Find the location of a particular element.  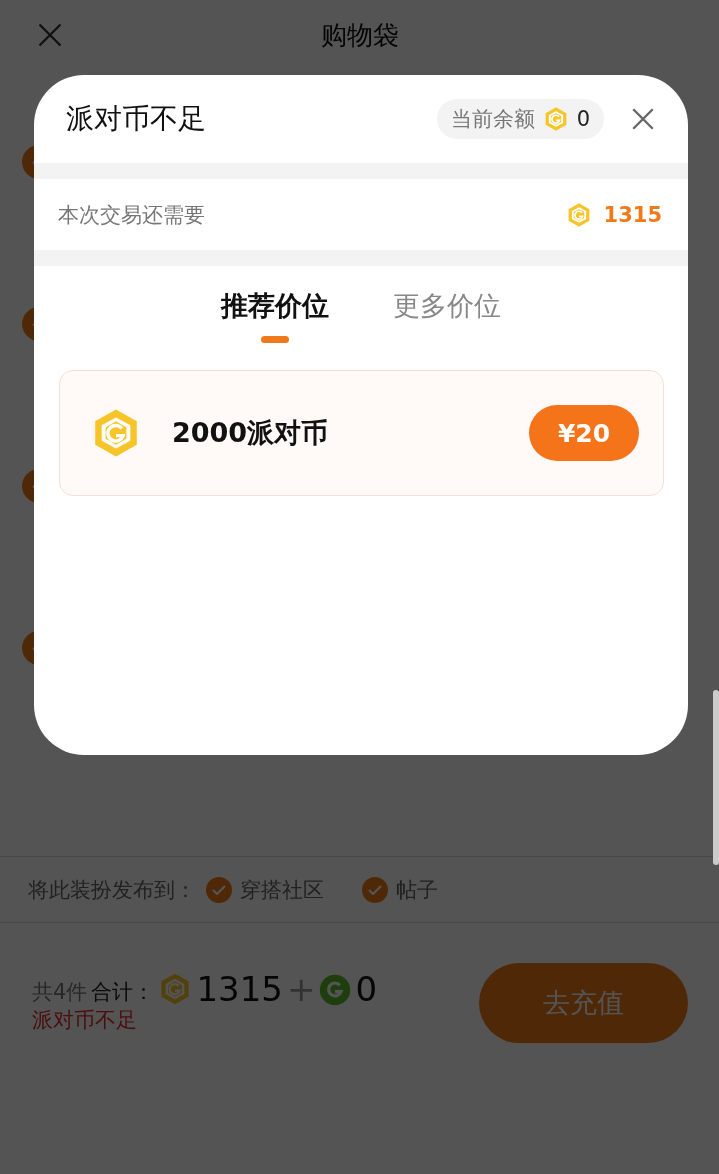

price-tab: 推荐价位 is located at coordinates (275, 318).